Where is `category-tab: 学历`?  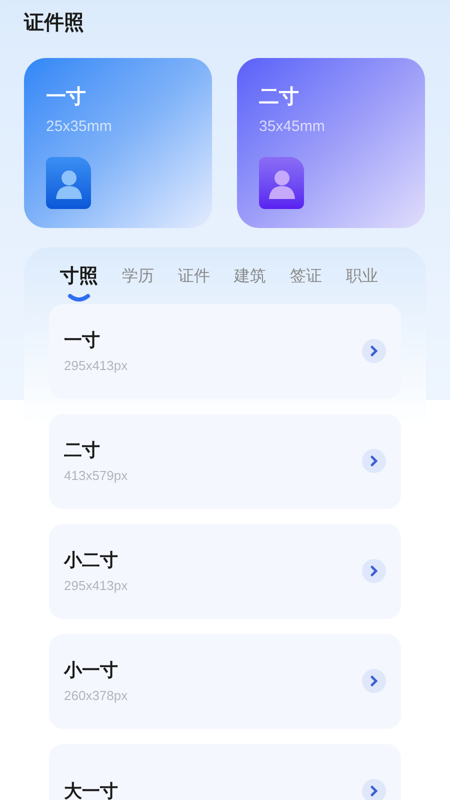 category-tab: 学历 is located at coordinates (138, 276).